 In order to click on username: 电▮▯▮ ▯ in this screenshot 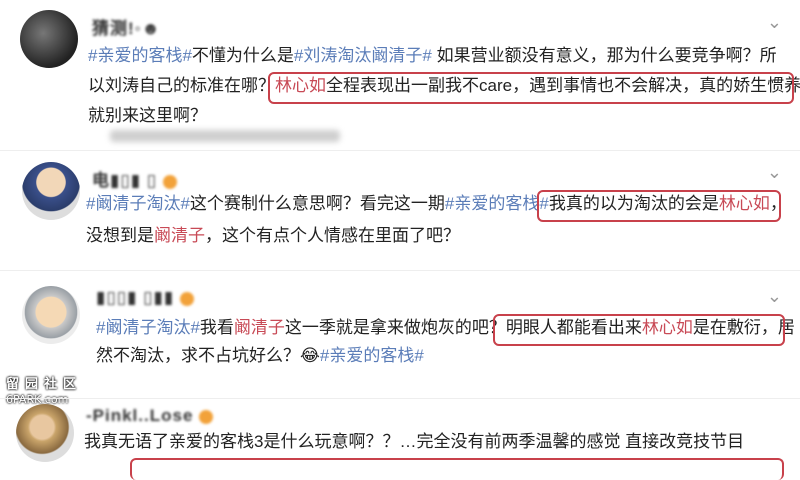, I will do `click(135, 178)`.